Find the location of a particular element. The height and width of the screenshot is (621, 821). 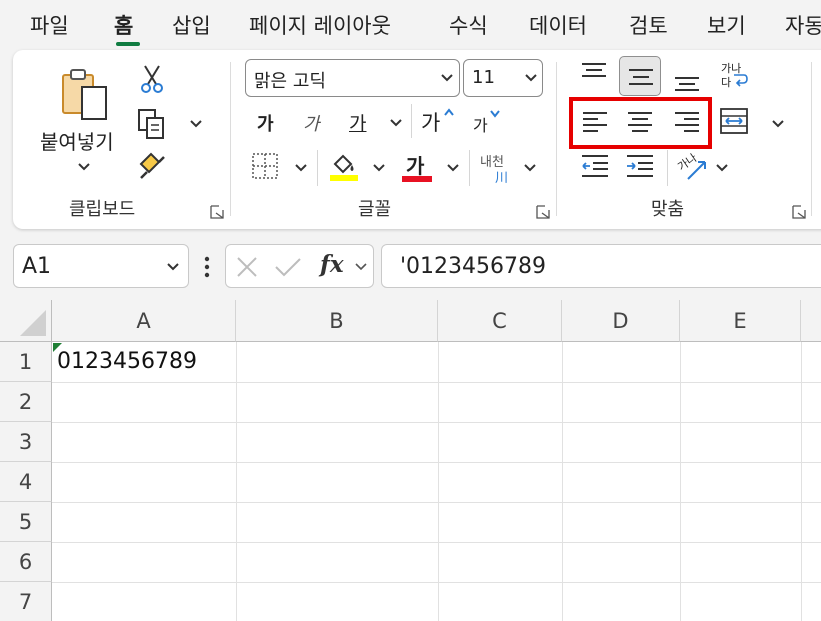

row-header-6: 6 is located at coordinates (26, 562).